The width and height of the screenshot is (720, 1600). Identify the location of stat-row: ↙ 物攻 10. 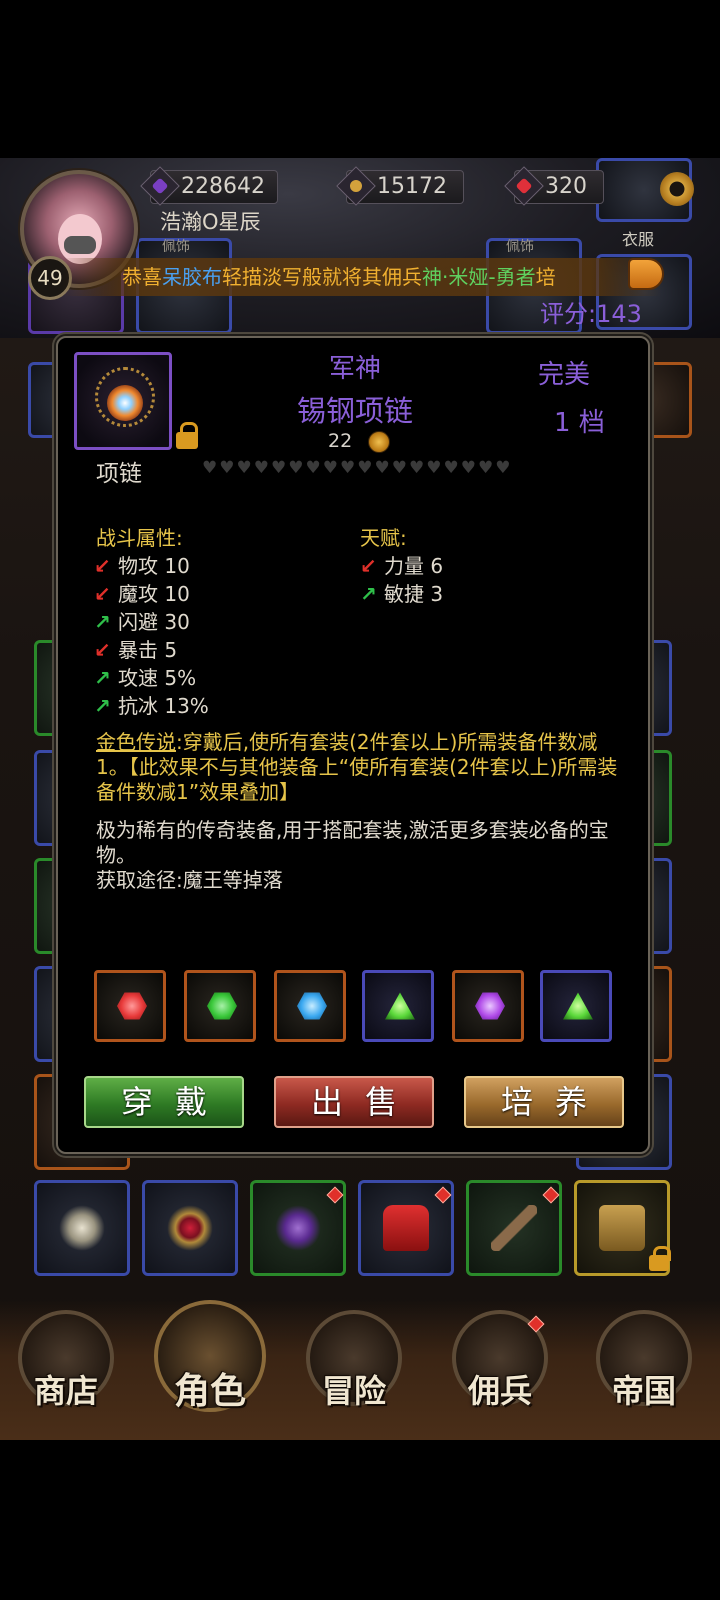
(142, 564).